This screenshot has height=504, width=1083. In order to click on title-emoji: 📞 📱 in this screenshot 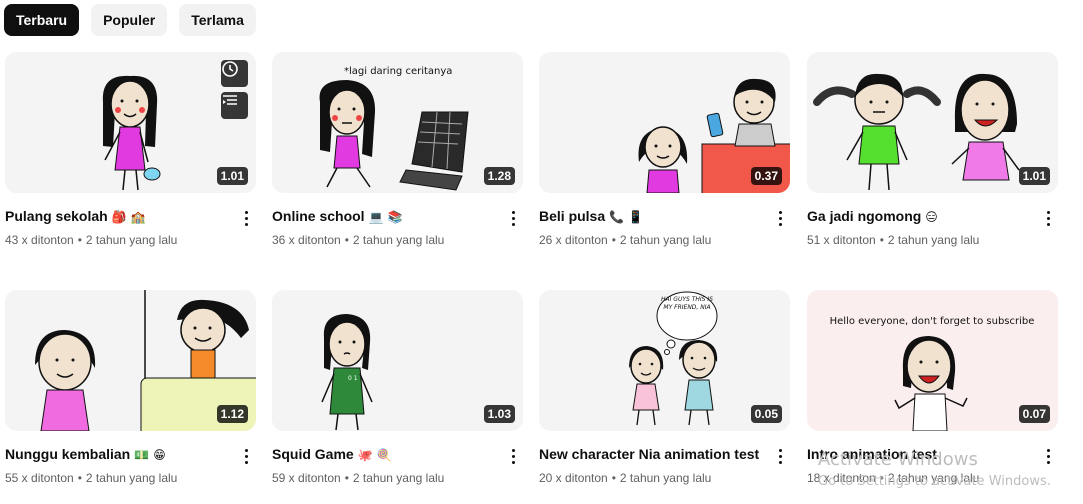, I will do `click(626, 217)`.